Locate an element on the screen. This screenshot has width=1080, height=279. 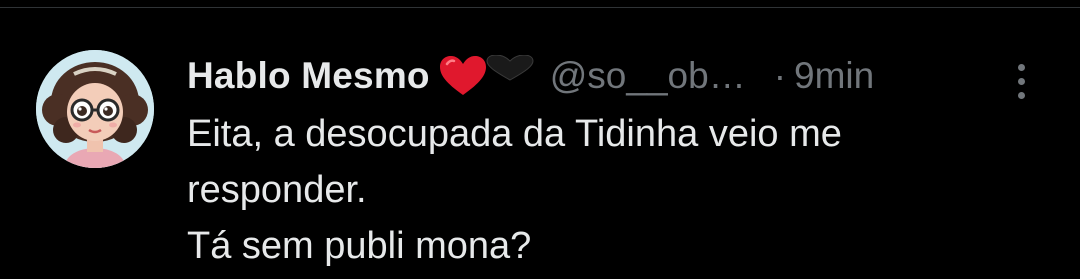
more-vertical-icon is located at coordinates (1022, 84).